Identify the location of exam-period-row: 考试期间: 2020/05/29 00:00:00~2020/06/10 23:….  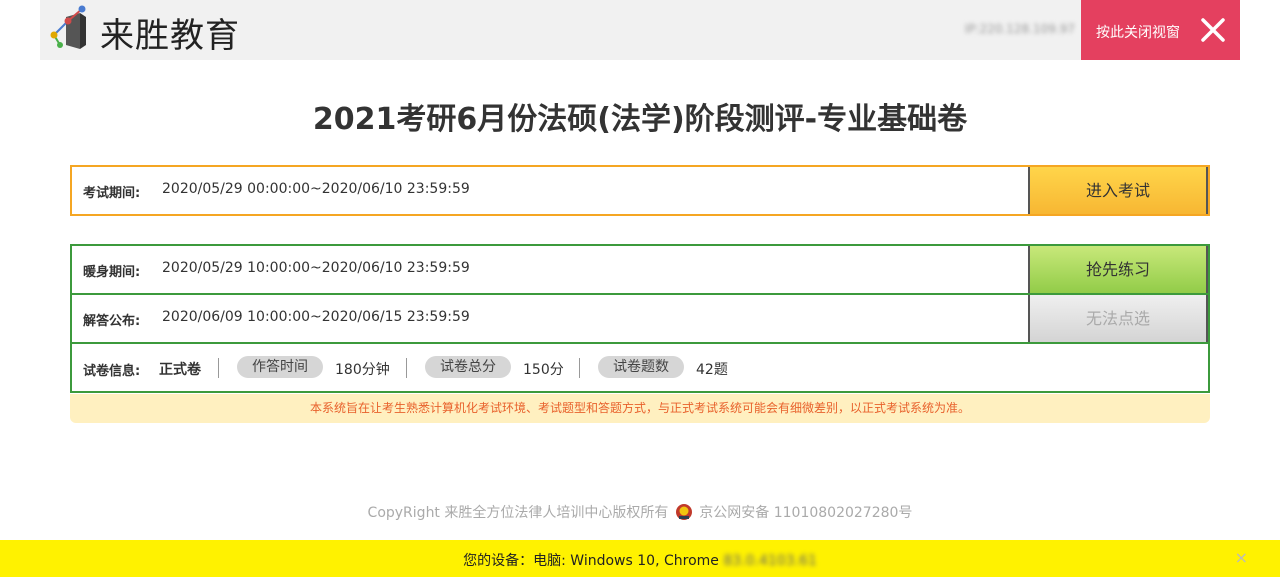
(640, 190).